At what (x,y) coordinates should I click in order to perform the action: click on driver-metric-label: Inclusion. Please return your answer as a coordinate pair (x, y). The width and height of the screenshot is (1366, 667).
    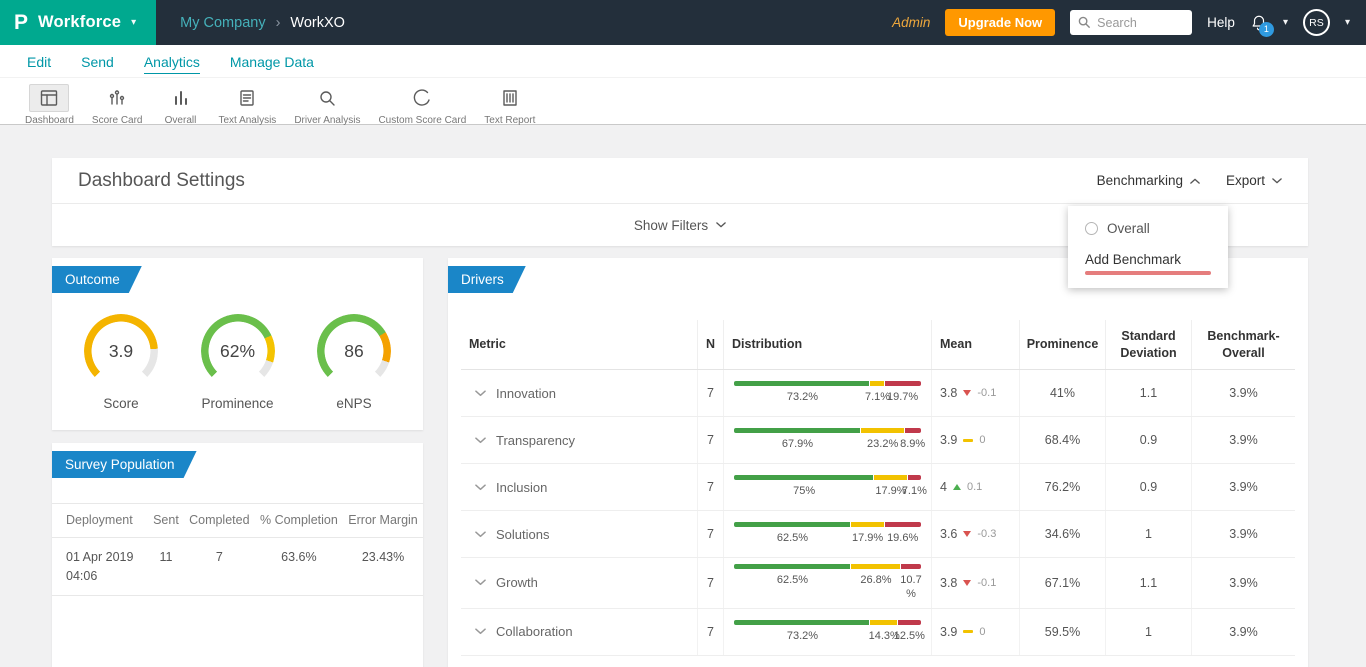
    Looking at the image, I should click on (522, 487).